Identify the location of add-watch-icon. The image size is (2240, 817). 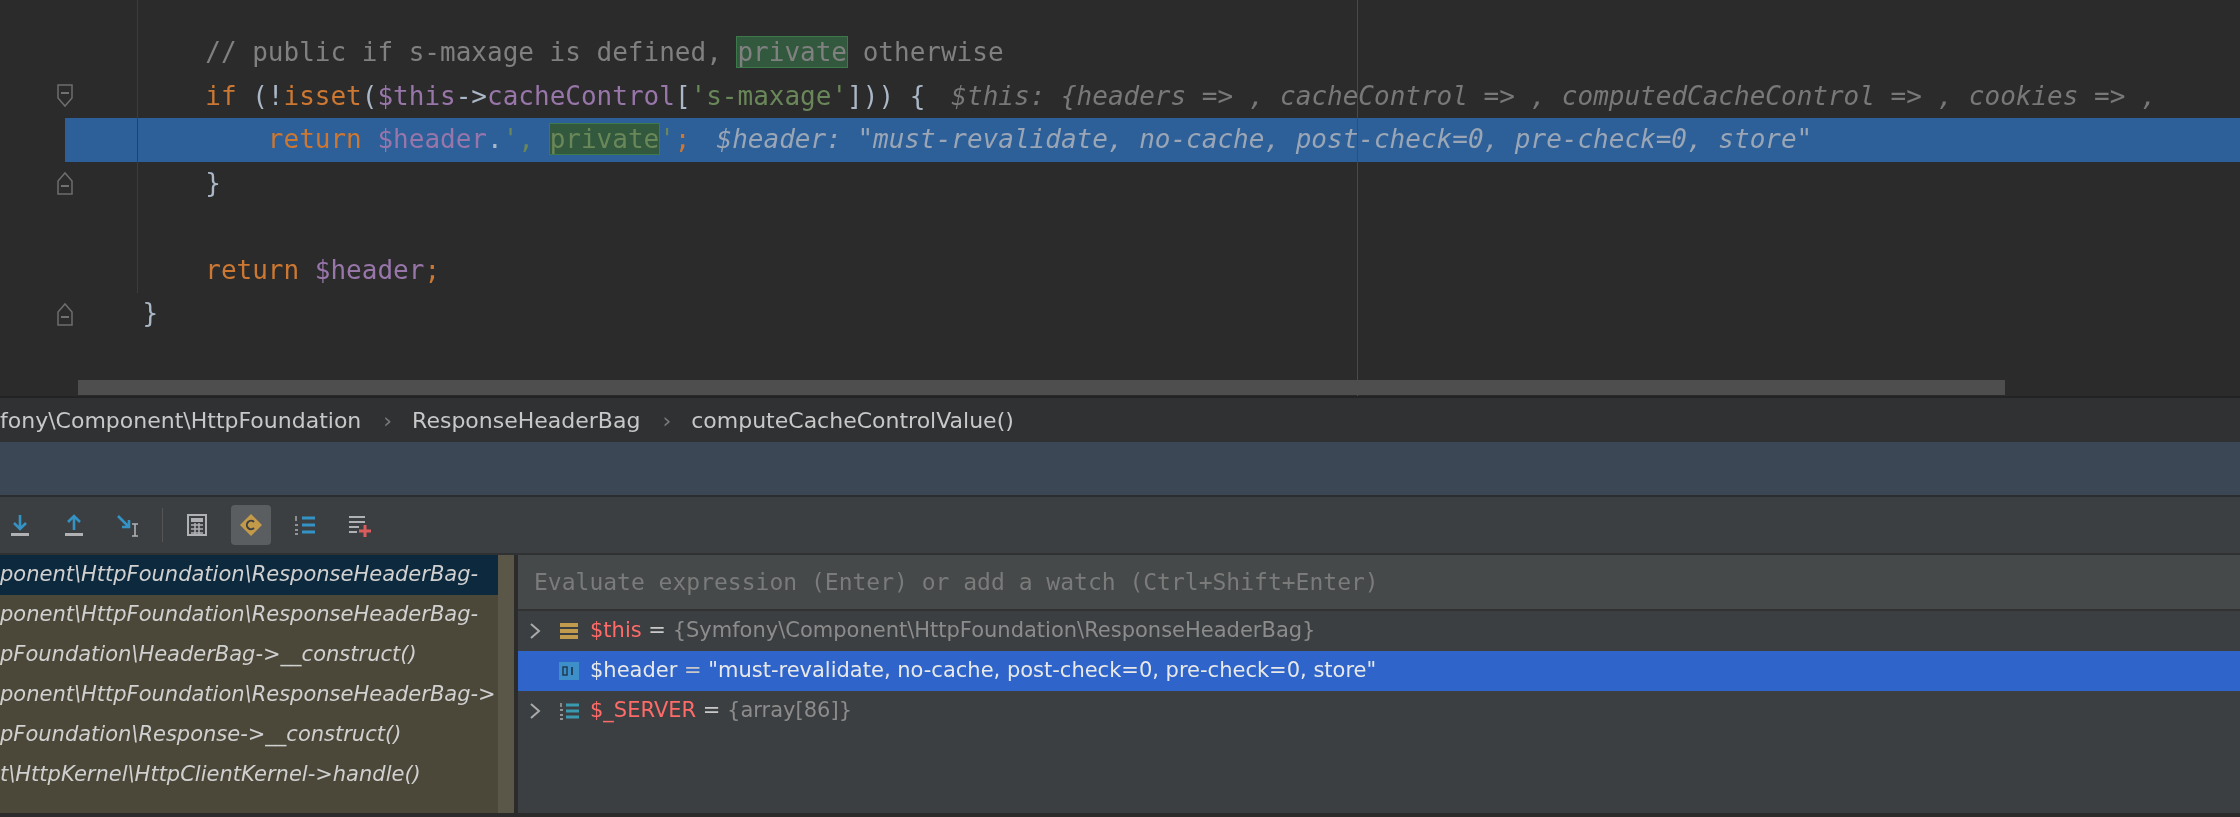
(359, 525).